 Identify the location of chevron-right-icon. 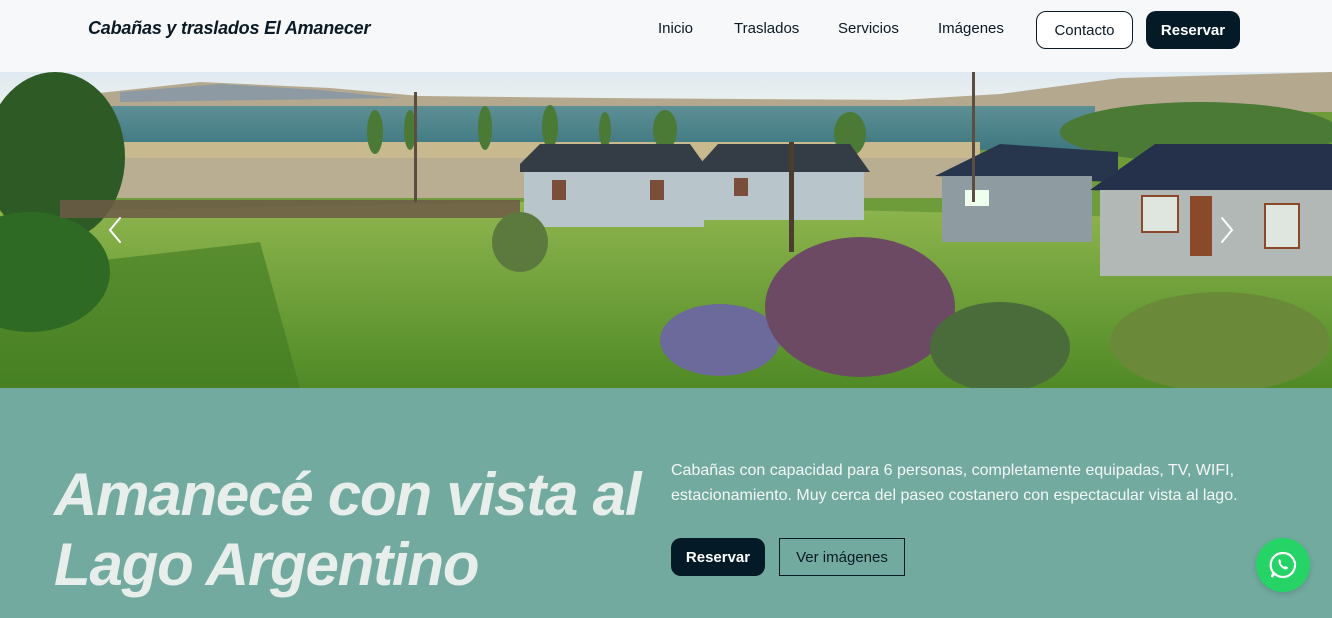
(1227, 230).